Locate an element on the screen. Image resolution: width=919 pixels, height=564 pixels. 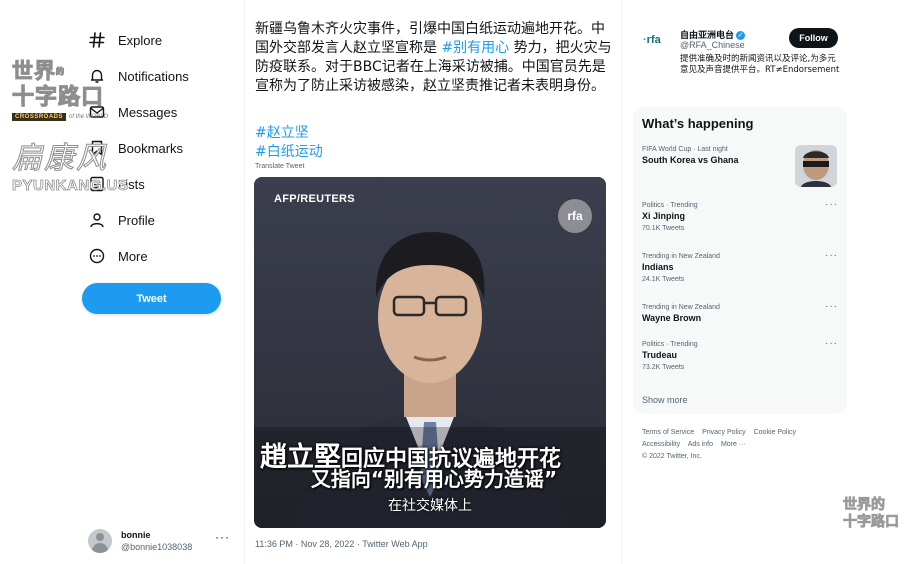
rfa-logo-icon: rfa is located at coordinates (575, 216).